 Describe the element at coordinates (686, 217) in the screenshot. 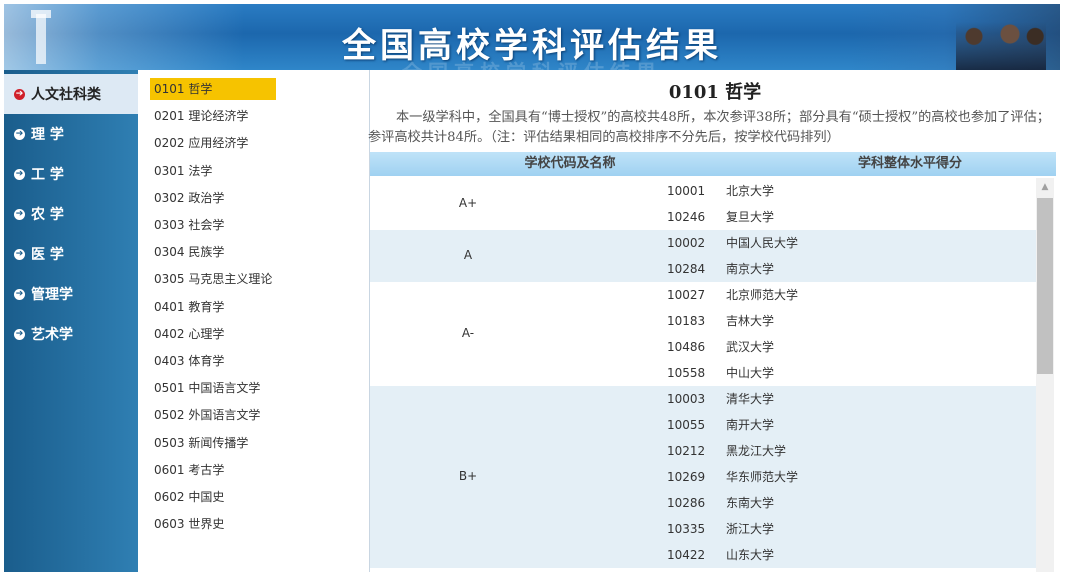

I see `school-code: 10246` at that location.